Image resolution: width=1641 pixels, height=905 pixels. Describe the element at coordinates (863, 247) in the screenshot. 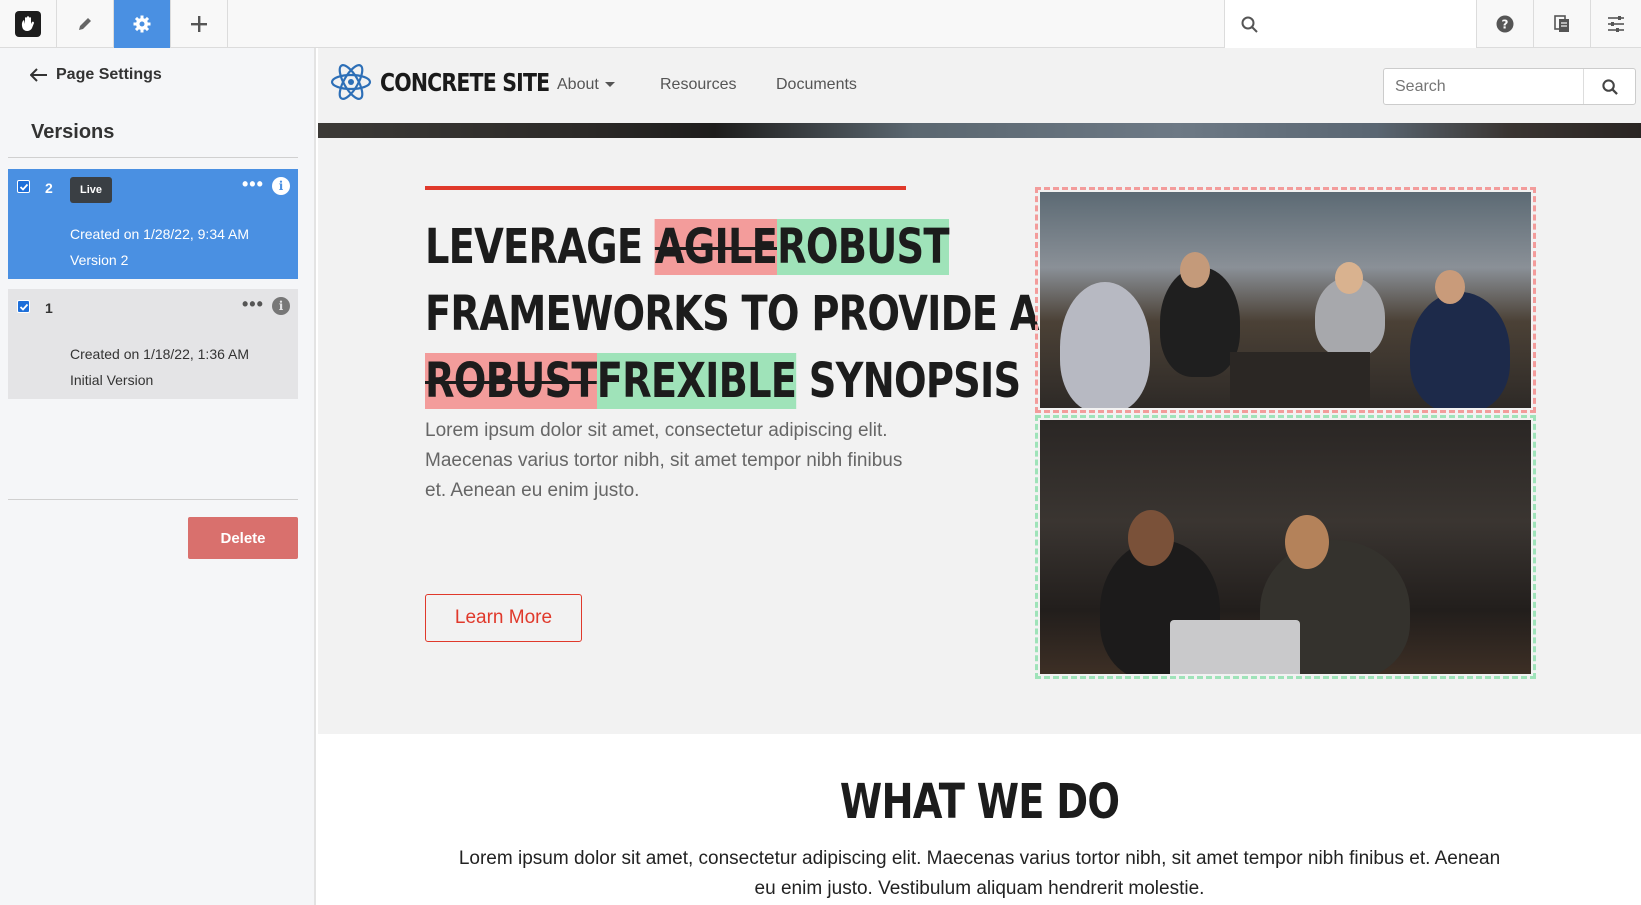

I see `diff-added-text: ROBUST` at that location.